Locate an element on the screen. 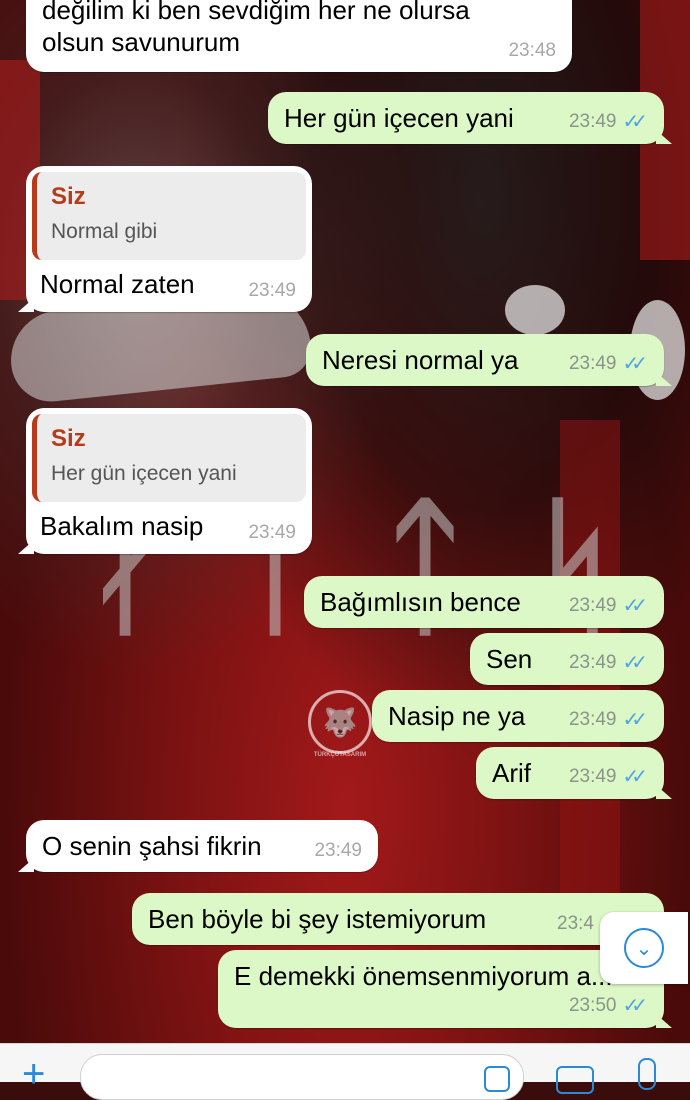 Image resolution: width=690 pixels, height=1100 pixels. scroll-to-bottom-button: ⌄ is located at coordinates (644, 948).